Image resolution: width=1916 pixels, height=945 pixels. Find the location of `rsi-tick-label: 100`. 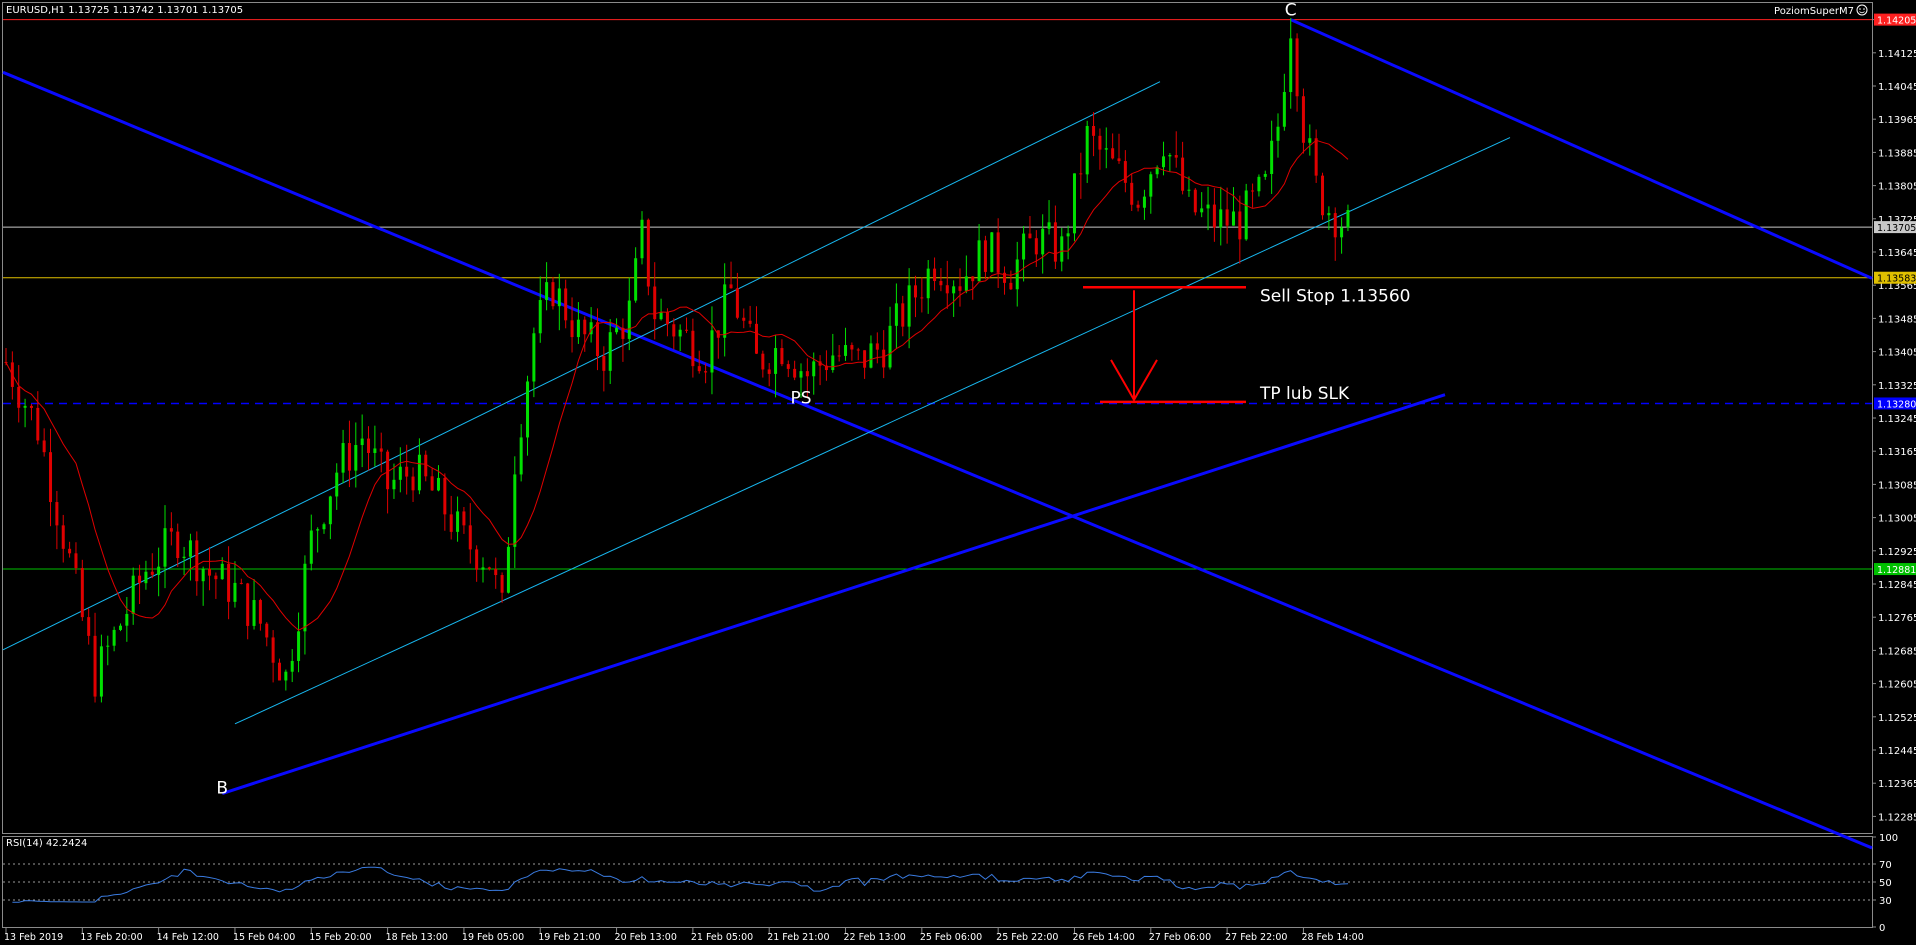

rsi-tick-label: 100 is located at coordinates (1888, 838).